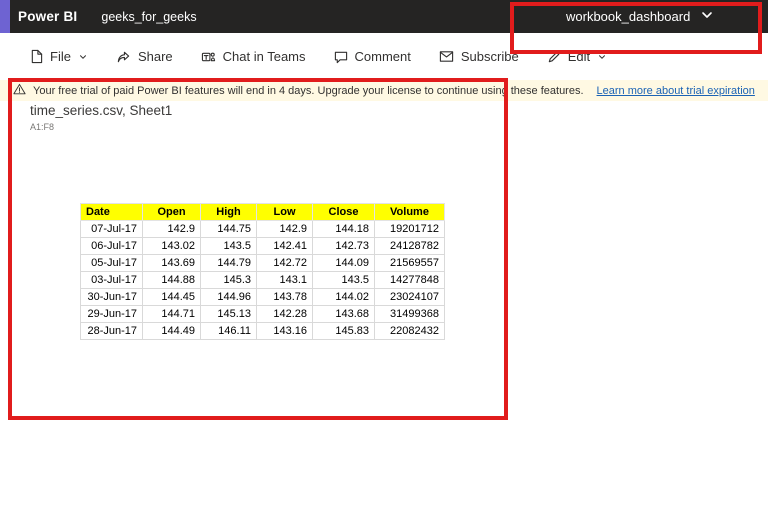 This screenshot has height=523, width=768. I want to click on table-row: 06-Jul-17 143.02 143.5 142.41 142.73 24128782, so click(262, 246).